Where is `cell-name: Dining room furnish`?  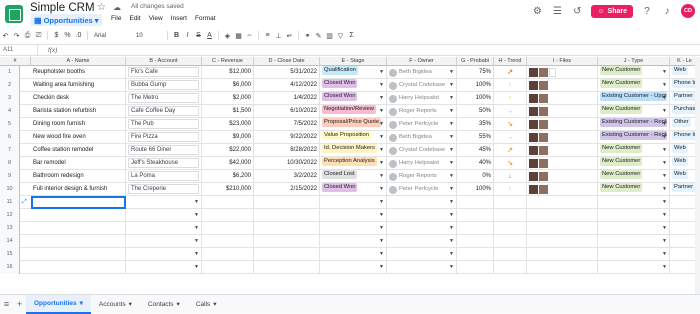 cell-name: Dining room furnish is located at coordinates (78, 124).